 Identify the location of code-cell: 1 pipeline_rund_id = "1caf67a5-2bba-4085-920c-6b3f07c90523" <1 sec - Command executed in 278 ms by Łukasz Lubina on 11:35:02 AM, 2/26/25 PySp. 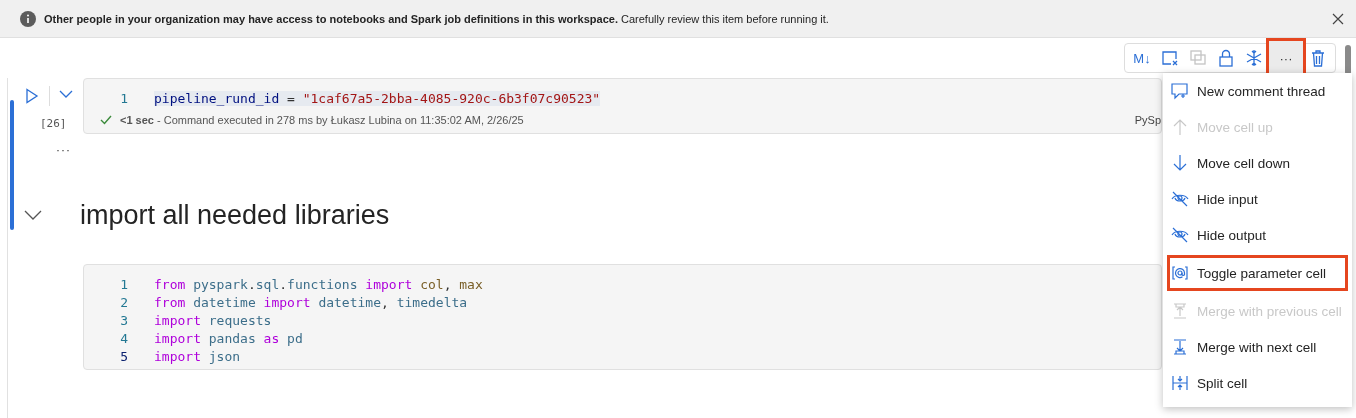
(622, 106).